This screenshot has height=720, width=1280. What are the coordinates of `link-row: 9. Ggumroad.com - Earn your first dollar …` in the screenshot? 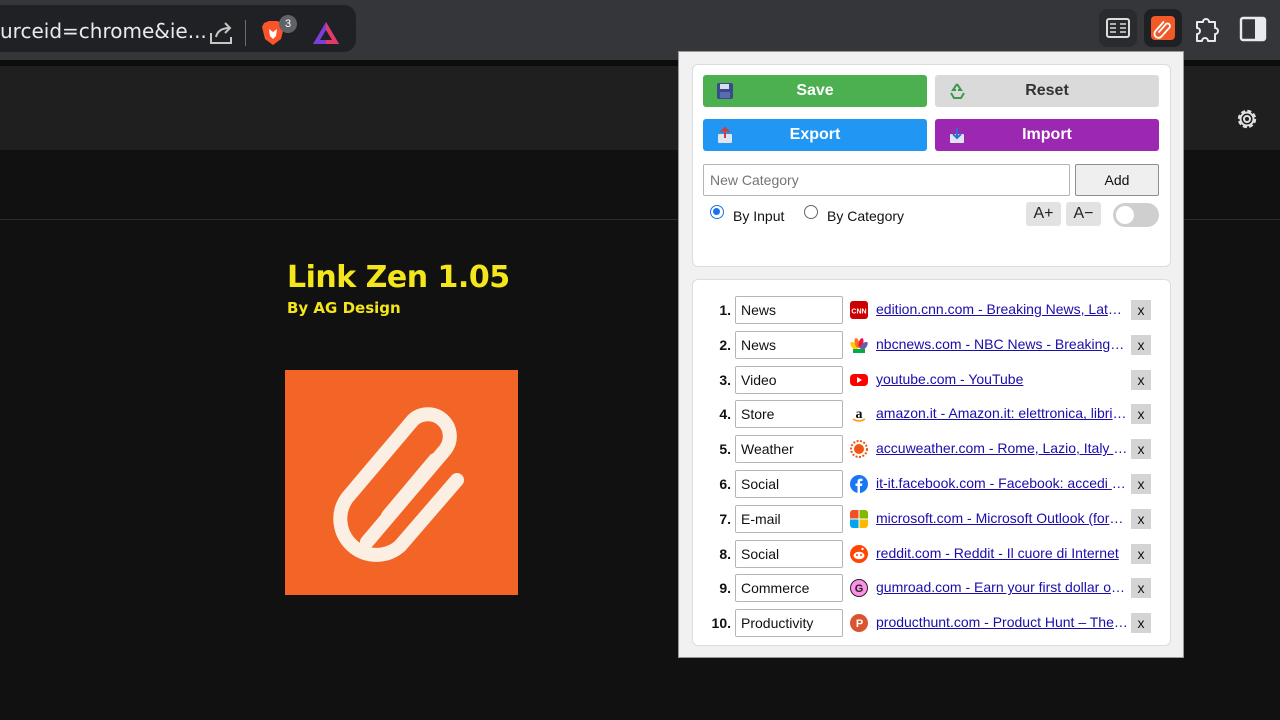 It's located at (932, 588).